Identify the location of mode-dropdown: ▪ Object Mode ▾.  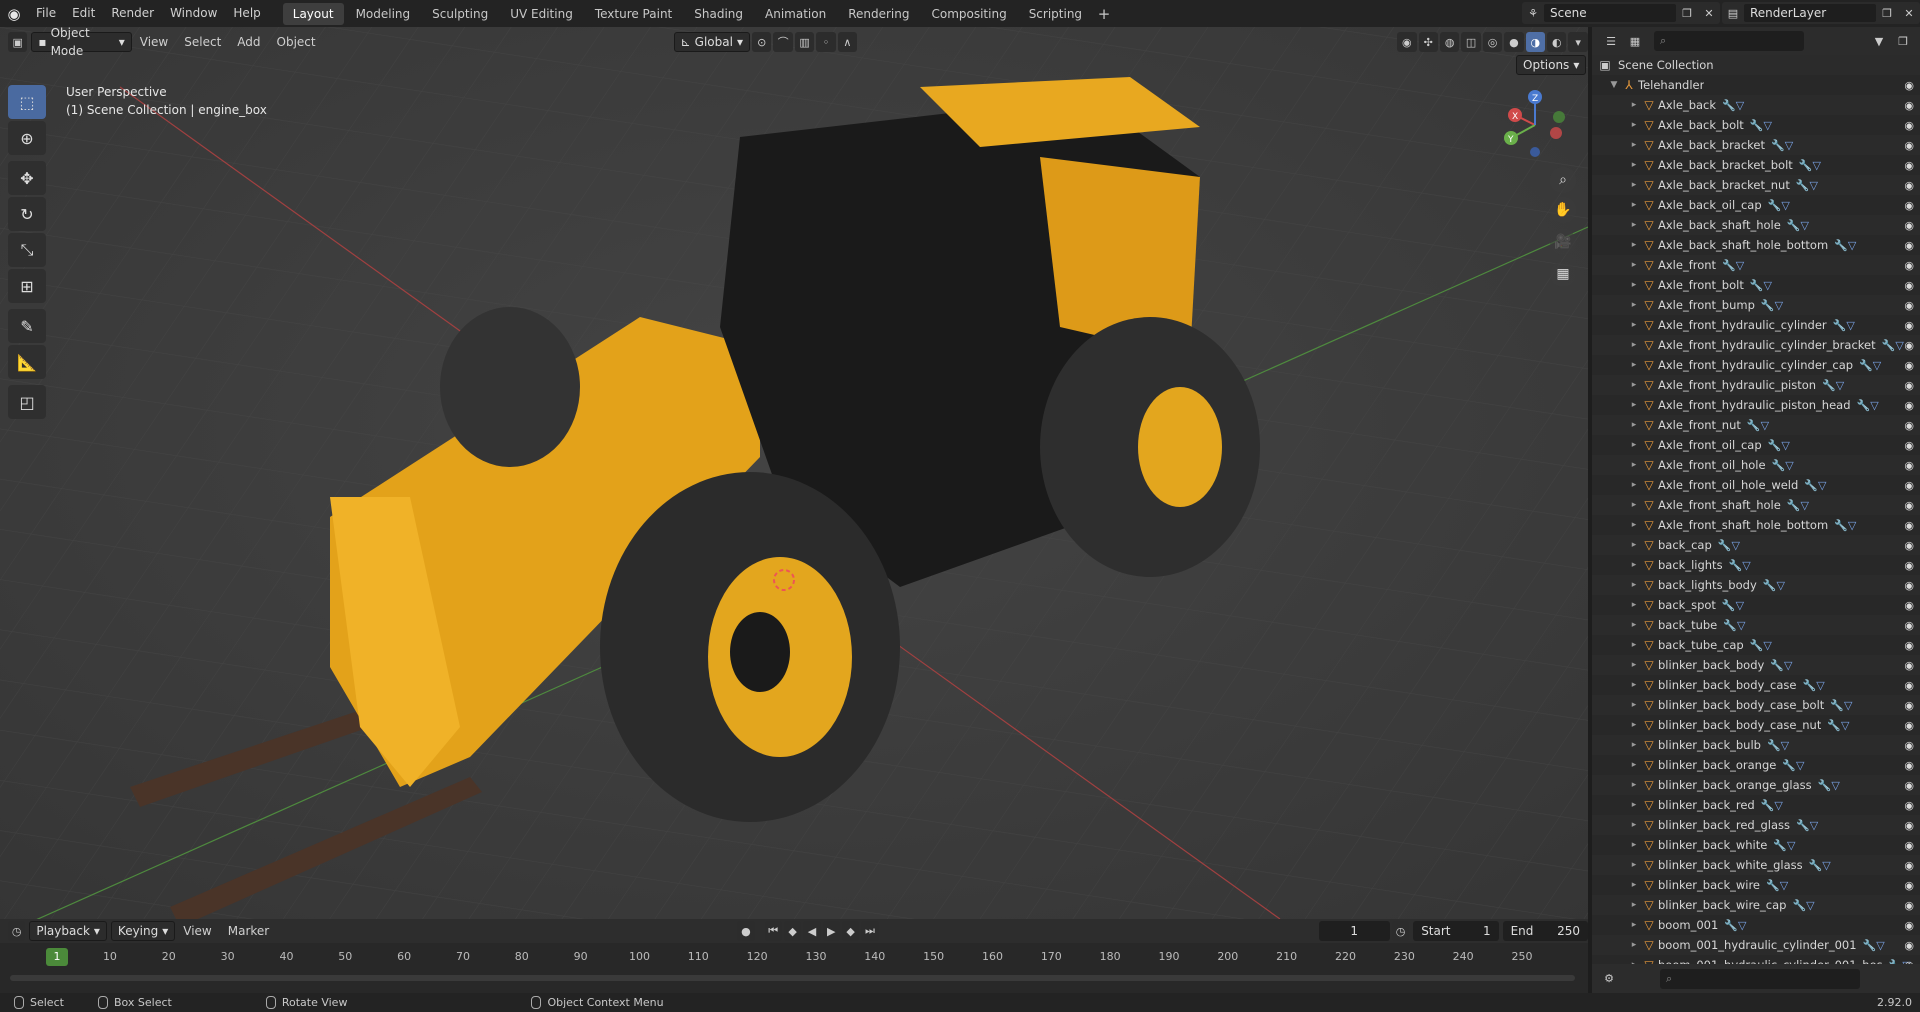
(81, 42).